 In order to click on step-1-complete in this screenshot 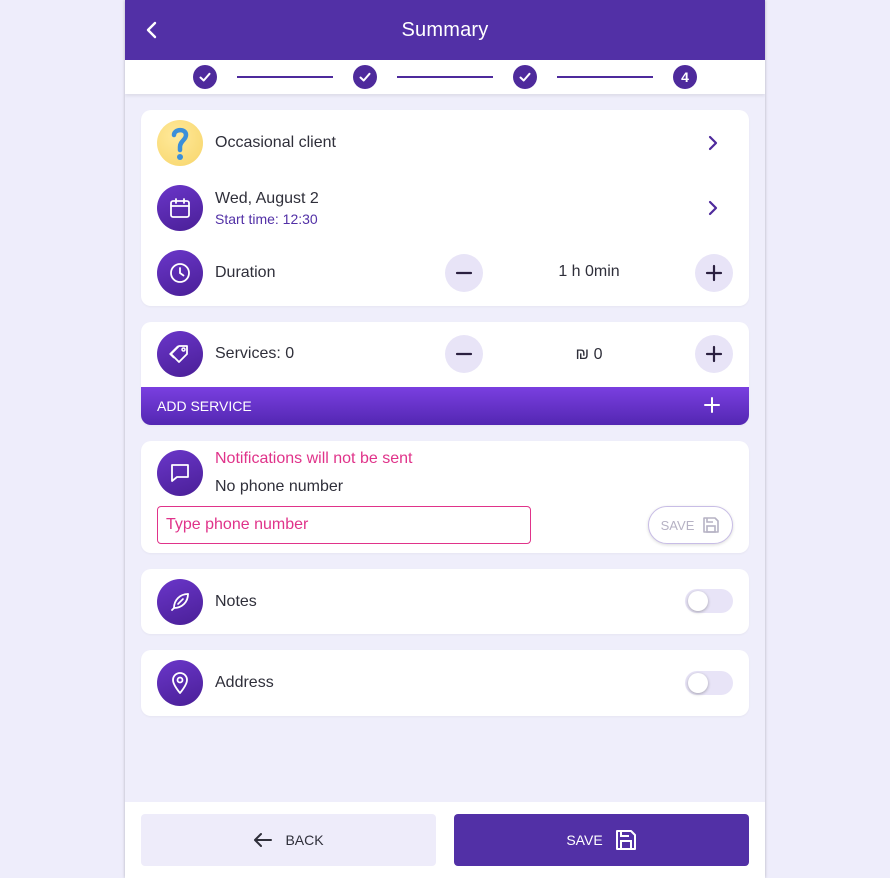, I will do `click(205, 77)`.